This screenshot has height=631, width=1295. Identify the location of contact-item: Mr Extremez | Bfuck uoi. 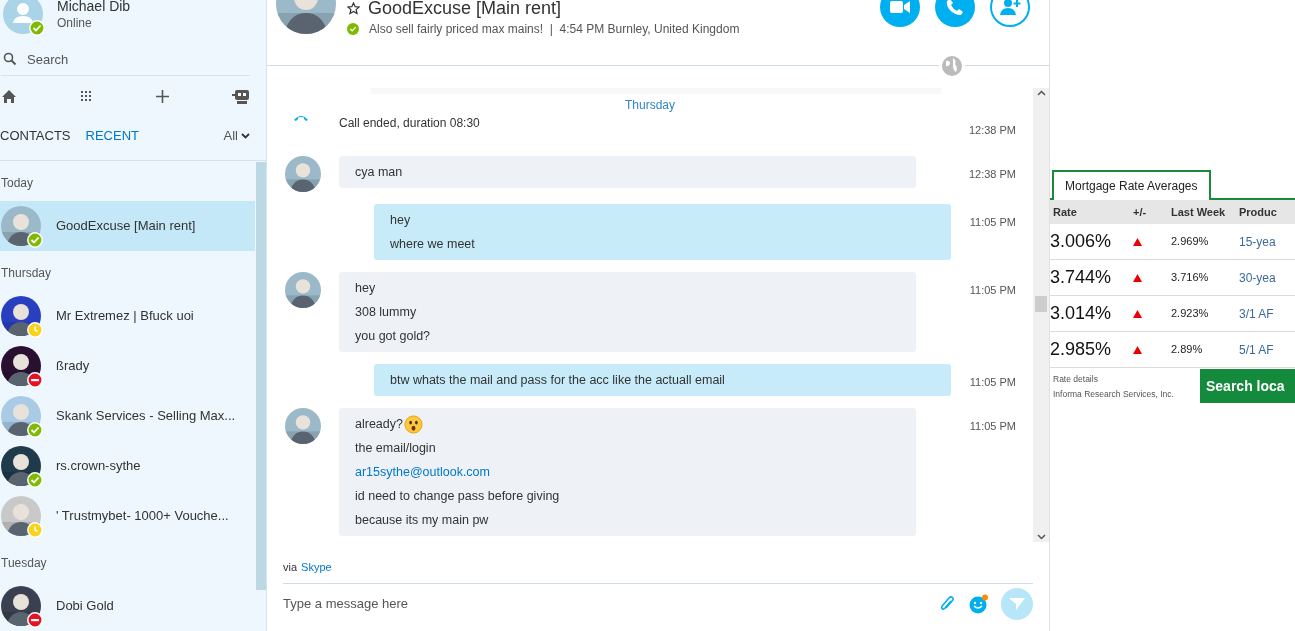
(127, 316).